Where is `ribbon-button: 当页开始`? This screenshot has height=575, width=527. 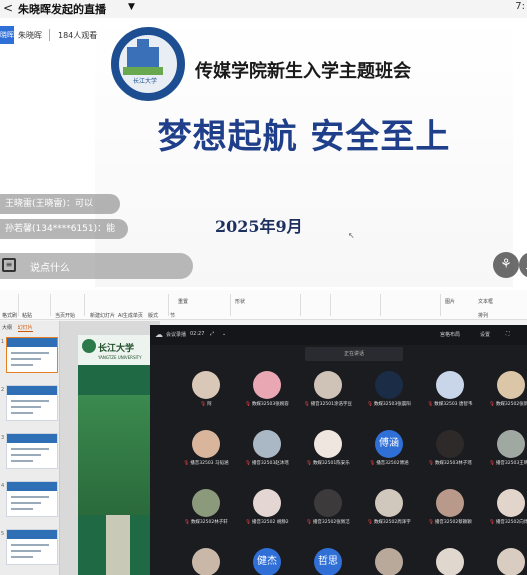
ribbon-button: 当页开始 is located at coordinates (65, 315).